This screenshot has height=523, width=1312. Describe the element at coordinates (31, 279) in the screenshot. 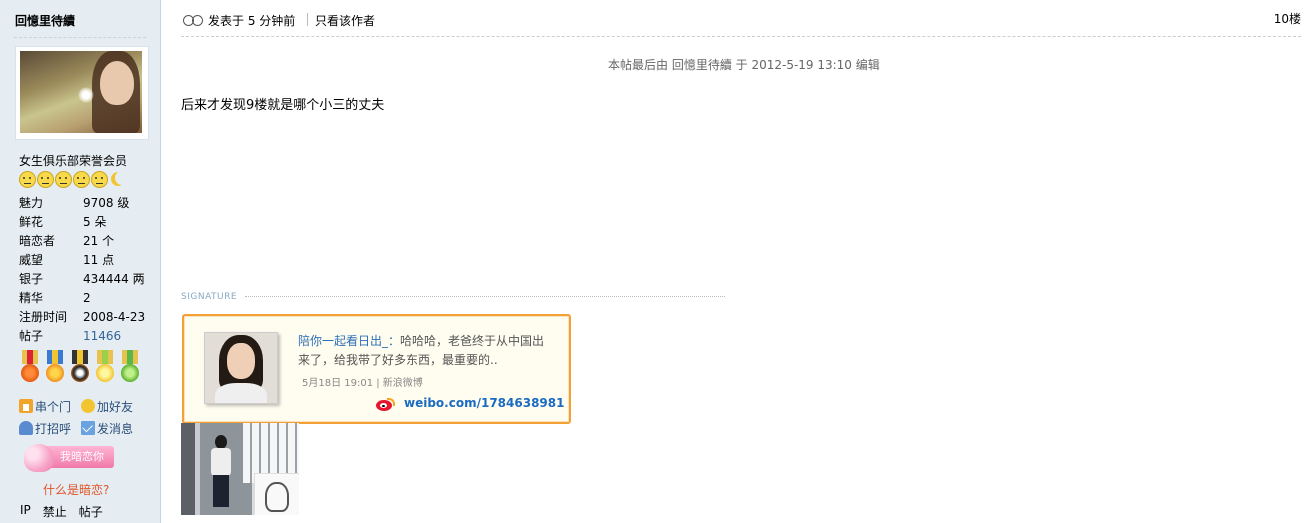

I see `stat-label: 银子` at that location.